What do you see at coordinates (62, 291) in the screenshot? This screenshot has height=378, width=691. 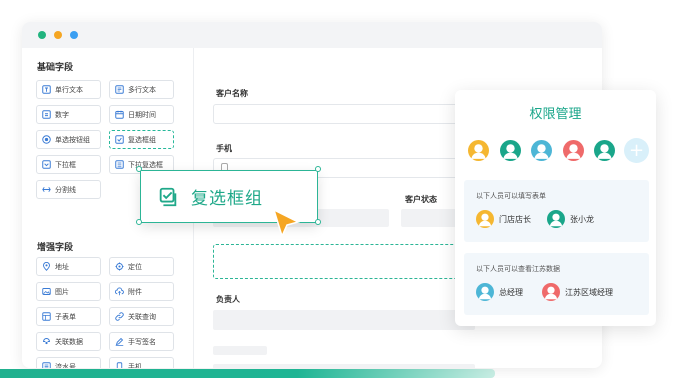 I see `field-chip-label: 图片` at bounding box center [62, 291].